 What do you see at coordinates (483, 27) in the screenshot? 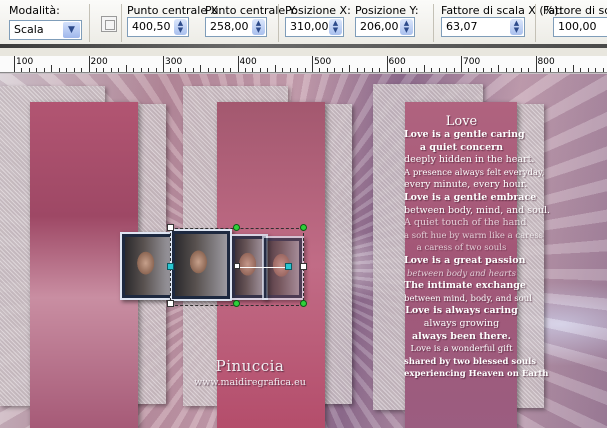
I see `scale-x-input: 63,07 ▲ ▼` at bounding box center [483, 27].